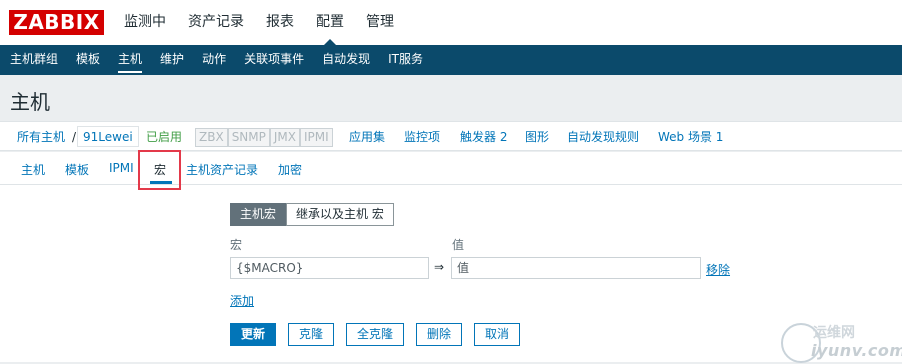 The height and width of the screenshot is (364, 902). What do you see at coordinates (340, 214) in the screenshot?
I see `inherited-macros-button: 继承以及主机 宏` at bounding box center [340, 214].